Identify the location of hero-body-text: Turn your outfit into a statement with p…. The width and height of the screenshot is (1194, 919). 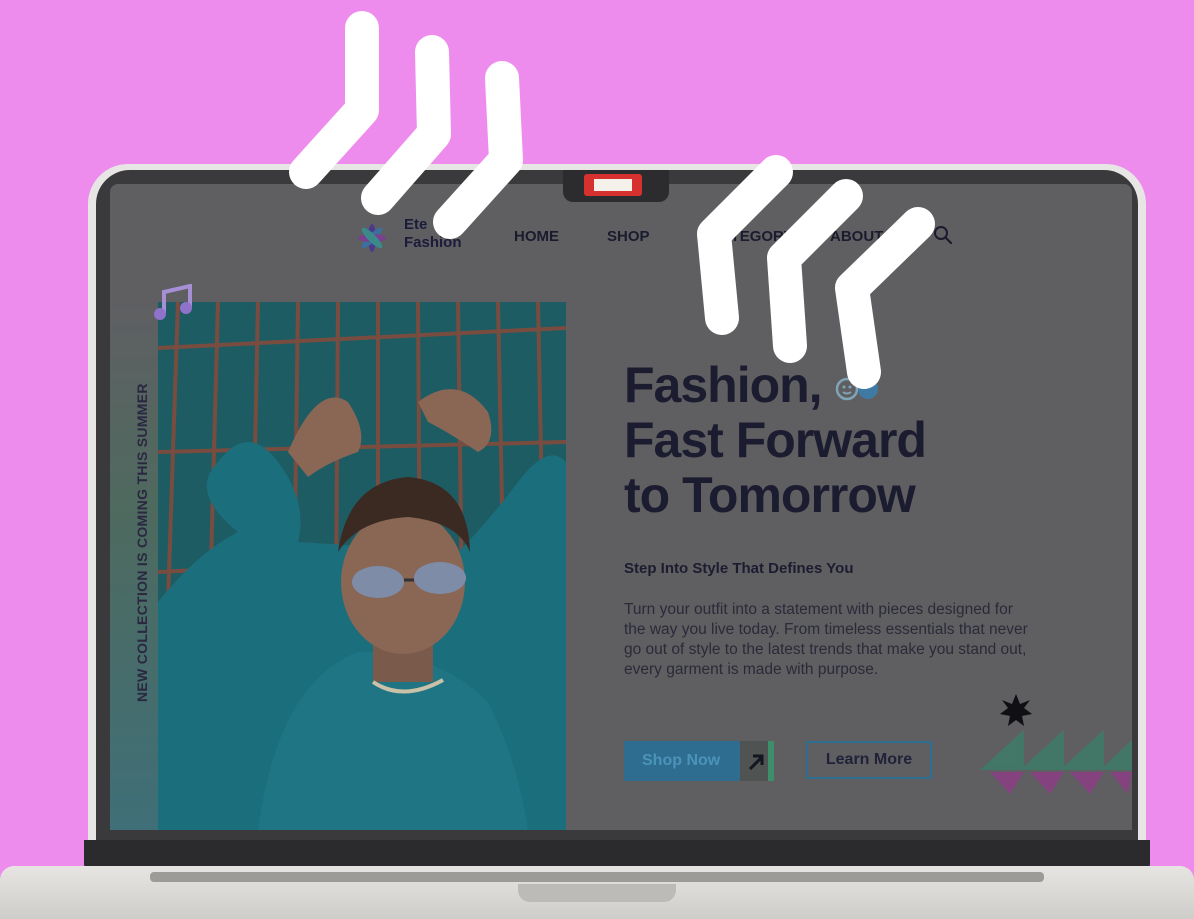
(826, 639).